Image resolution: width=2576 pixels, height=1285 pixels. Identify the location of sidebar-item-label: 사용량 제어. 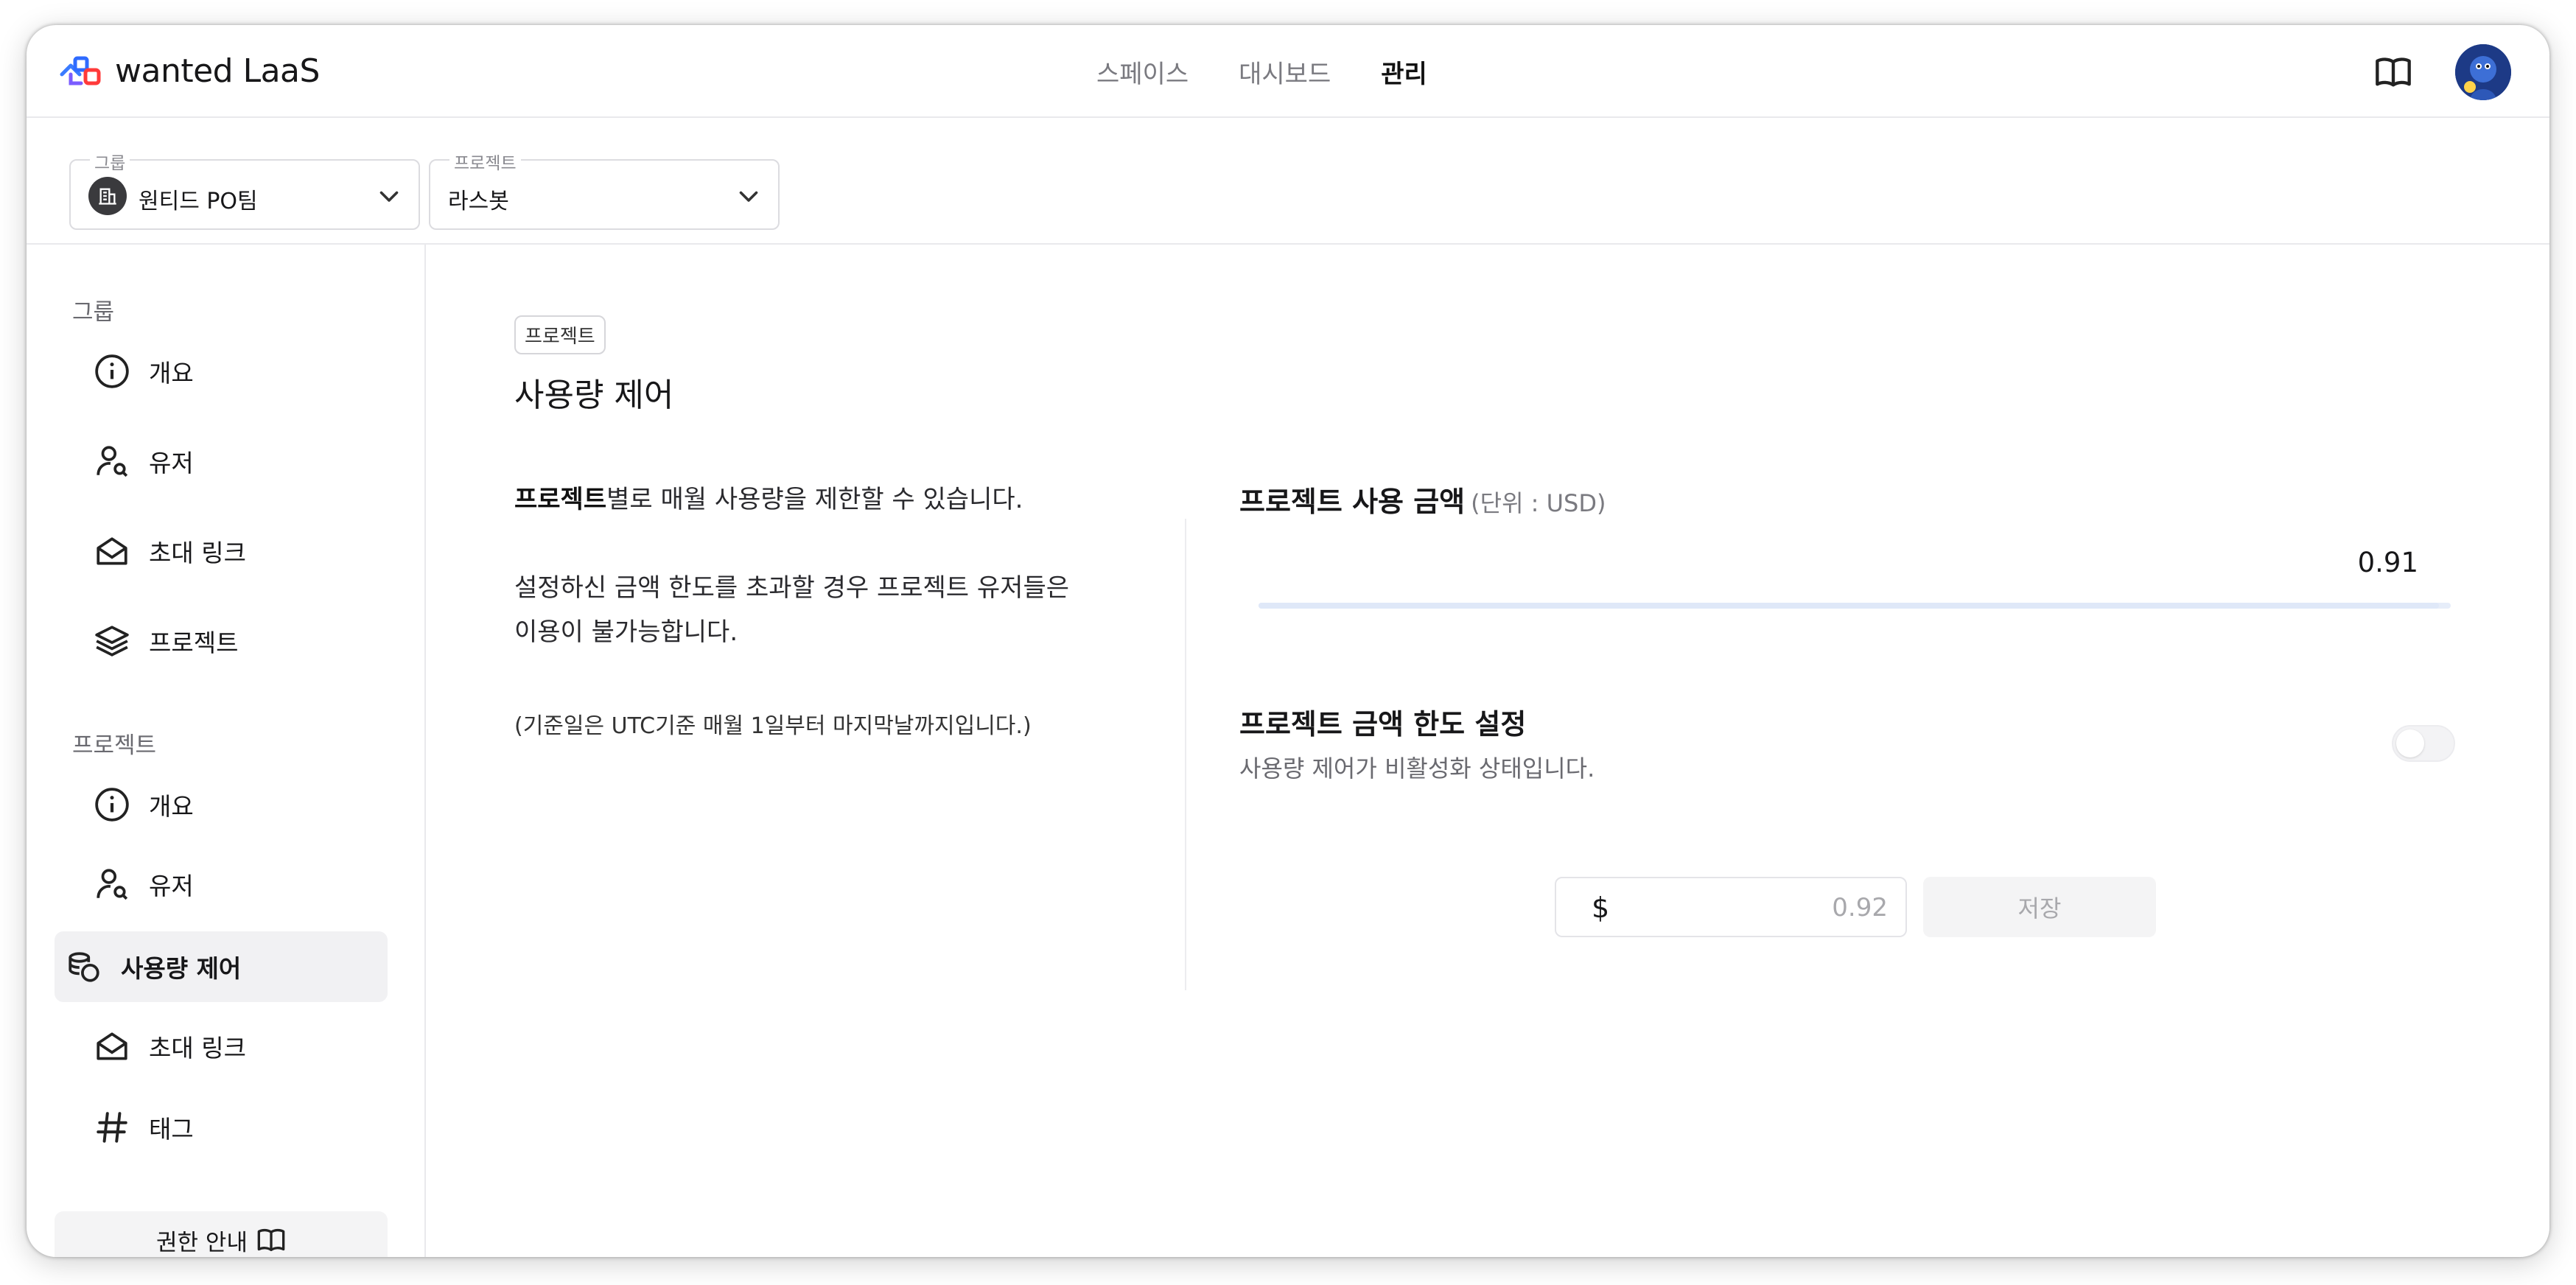
(181, 968).